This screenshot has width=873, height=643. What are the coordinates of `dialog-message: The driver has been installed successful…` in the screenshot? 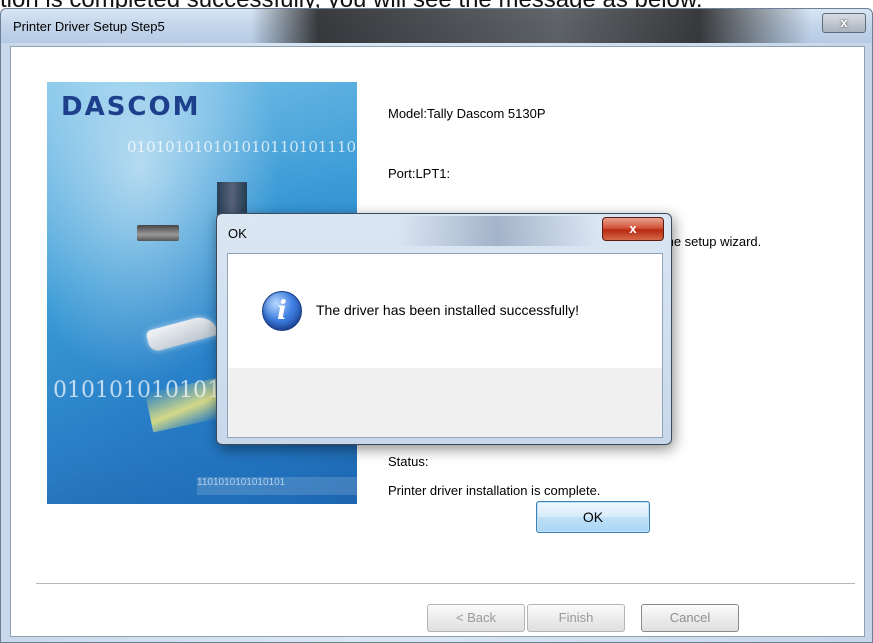 It's located at (448, 310).